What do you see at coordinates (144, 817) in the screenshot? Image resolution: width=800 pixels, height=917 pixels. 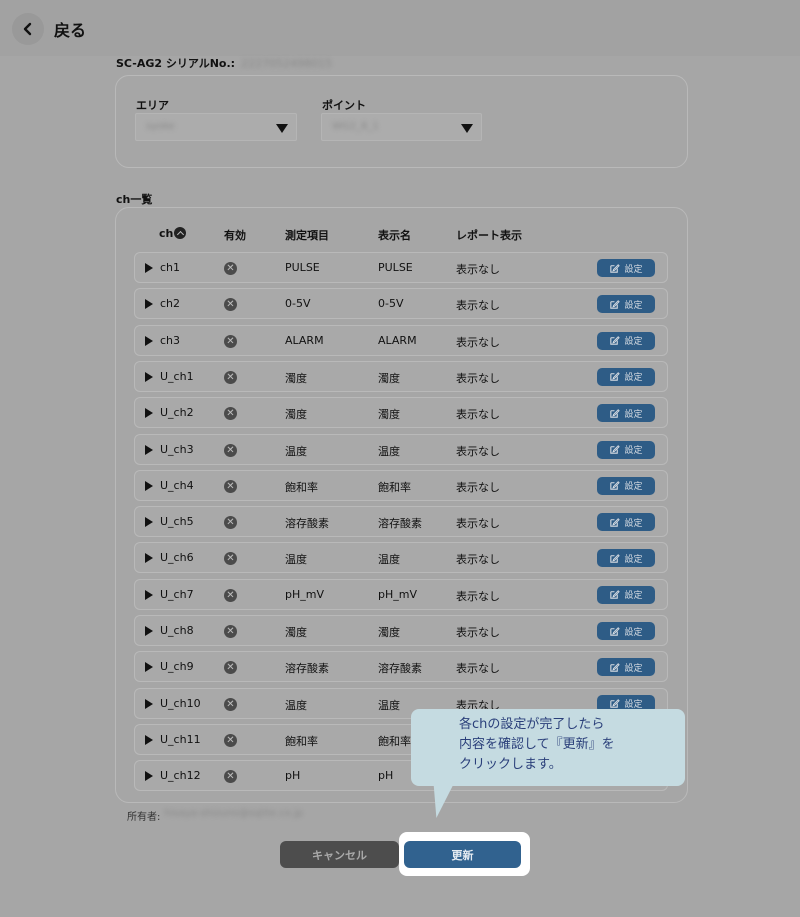 I see `owner-label: 所有者:` at bounding box center [144, 817].